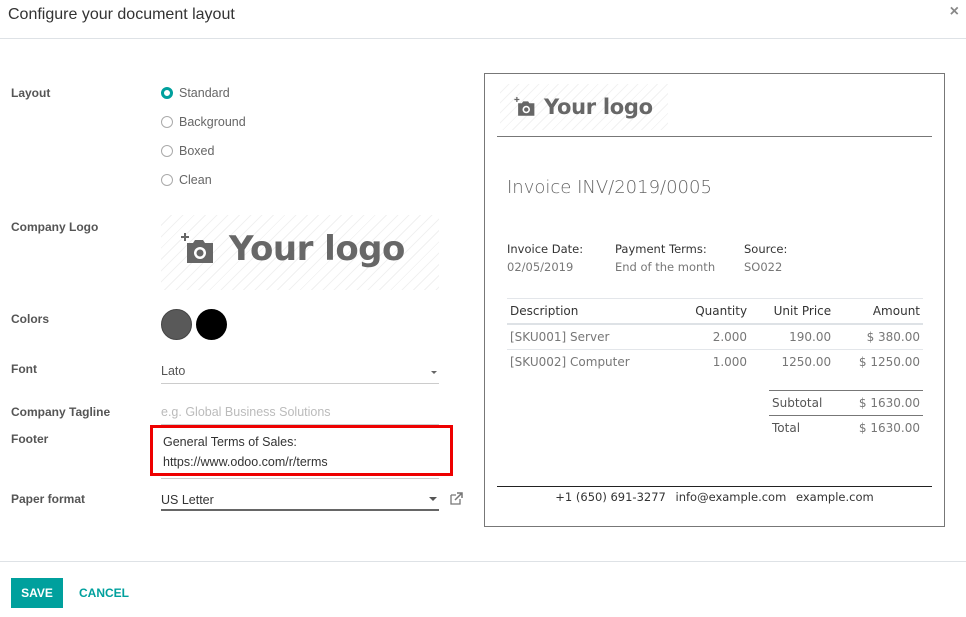  I want to click on radio-checked-icon, so click(167, 93).